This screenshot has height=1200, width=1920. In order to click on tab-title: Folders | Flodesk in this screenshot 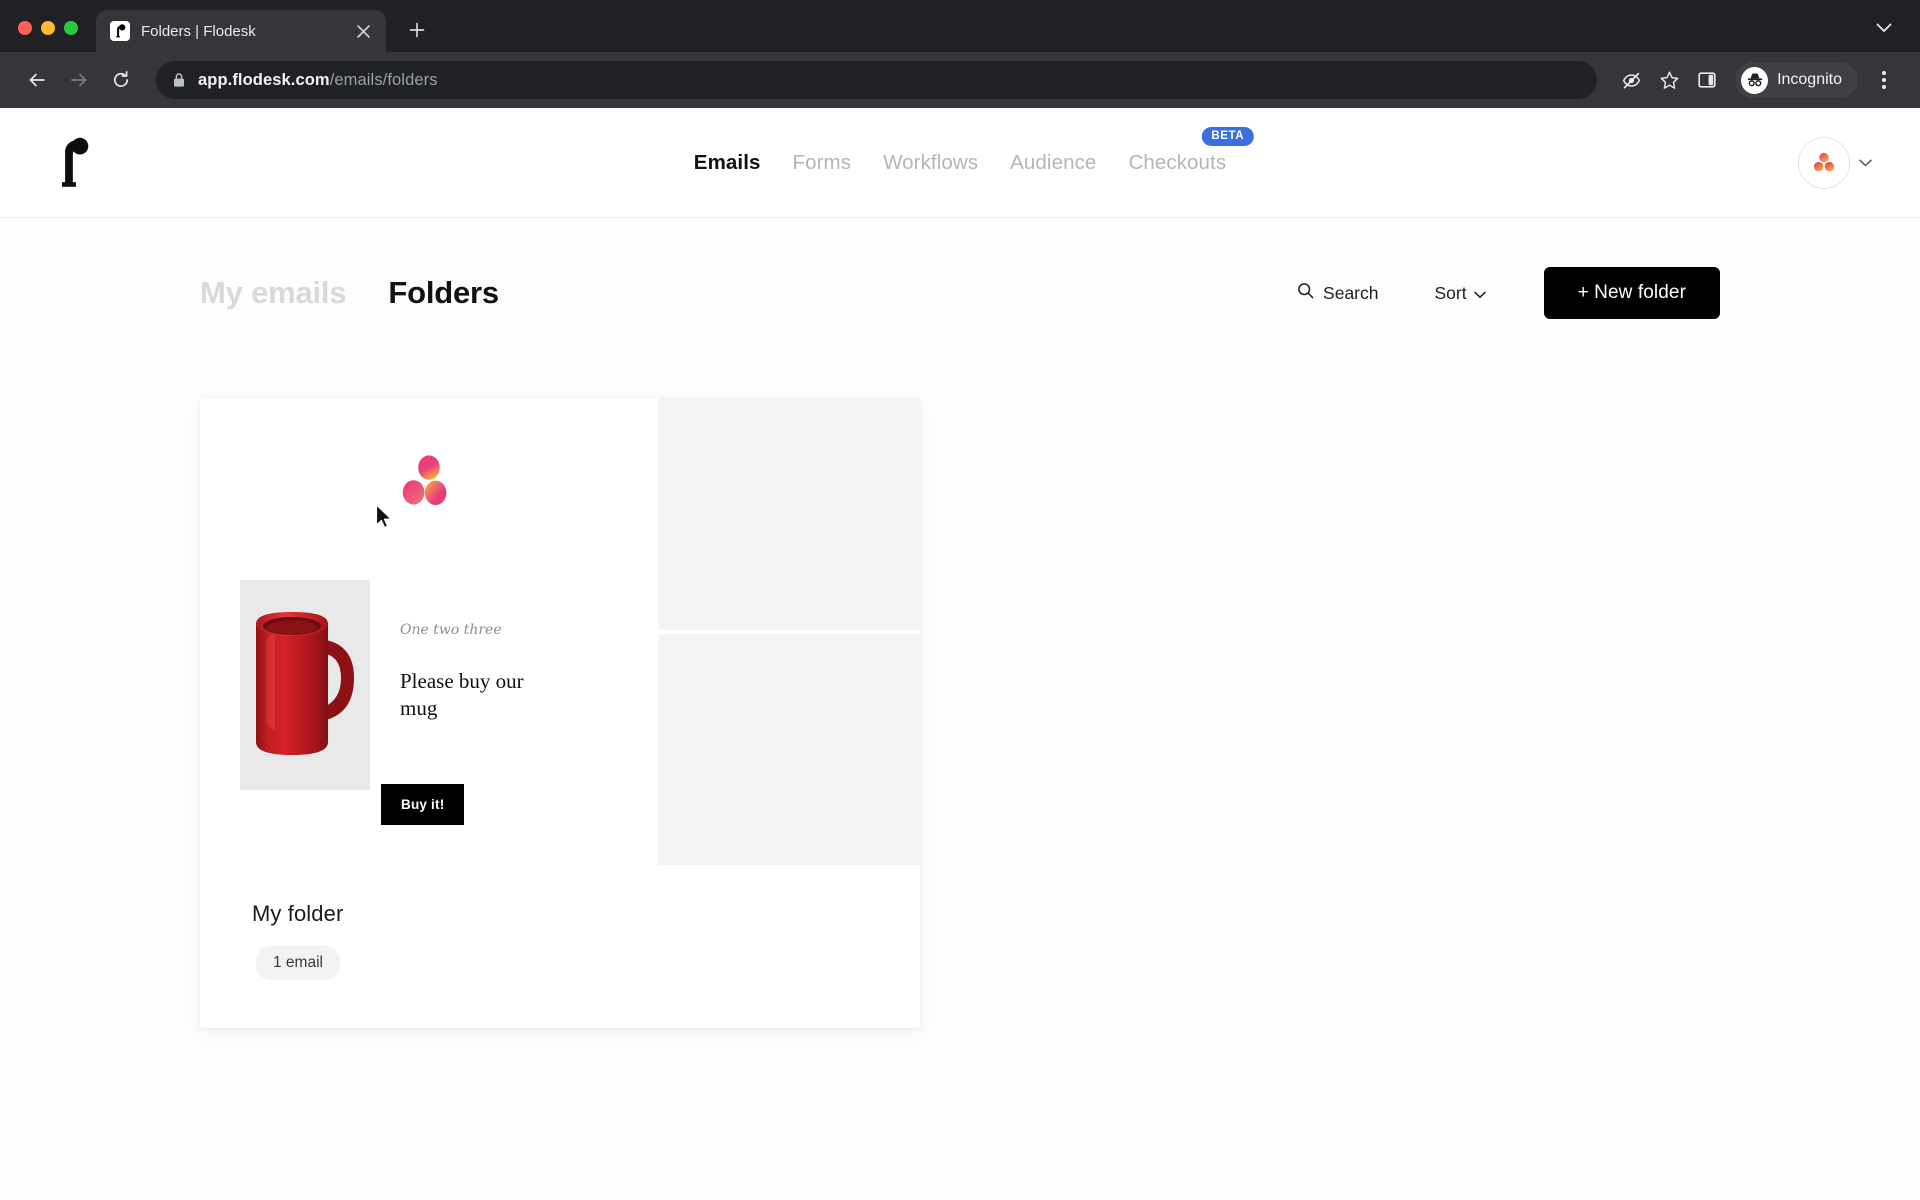, I will do `click(198, 31)`.